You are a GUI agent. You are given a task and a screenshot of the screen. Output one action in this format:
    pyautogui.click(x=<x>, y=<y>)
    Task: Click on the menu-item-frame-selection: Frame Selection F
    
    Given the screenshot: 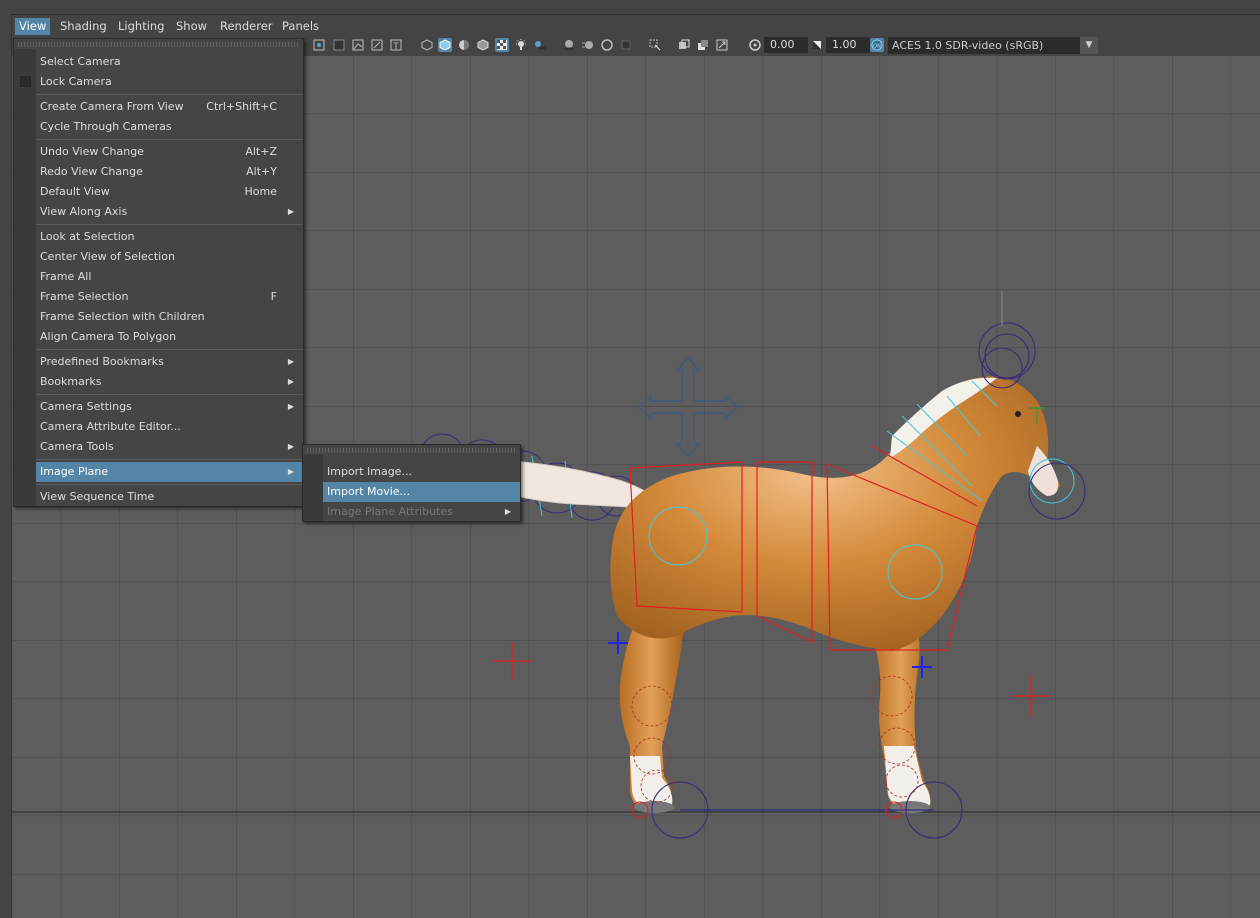 What is the action you would take?
    pyautogui.click(x=169, y=297)
    